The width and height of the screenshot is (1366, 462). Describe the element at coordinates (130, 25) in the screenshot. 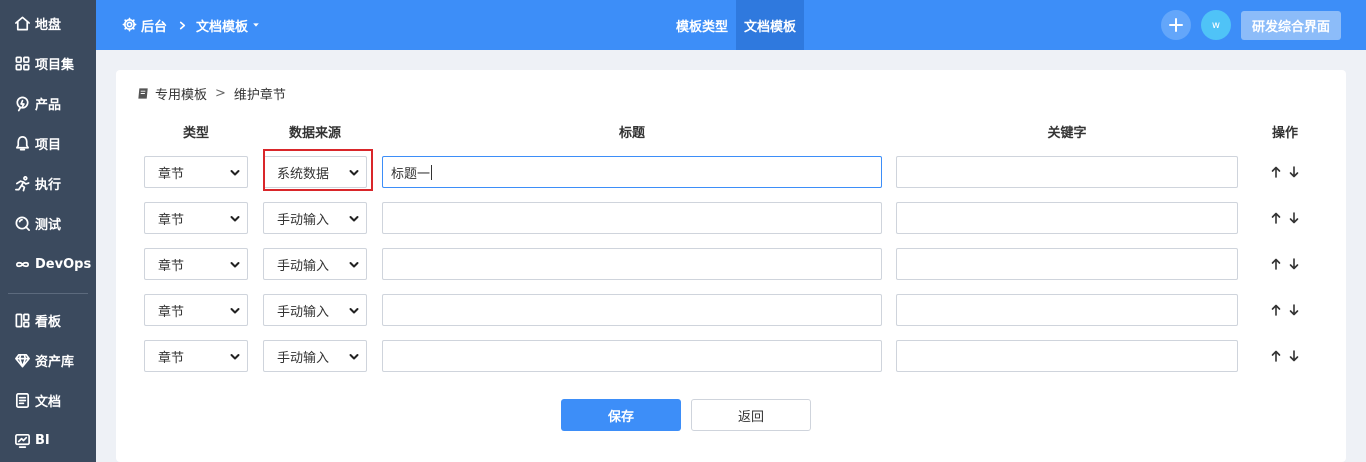

I see `gear-icon` at that location.